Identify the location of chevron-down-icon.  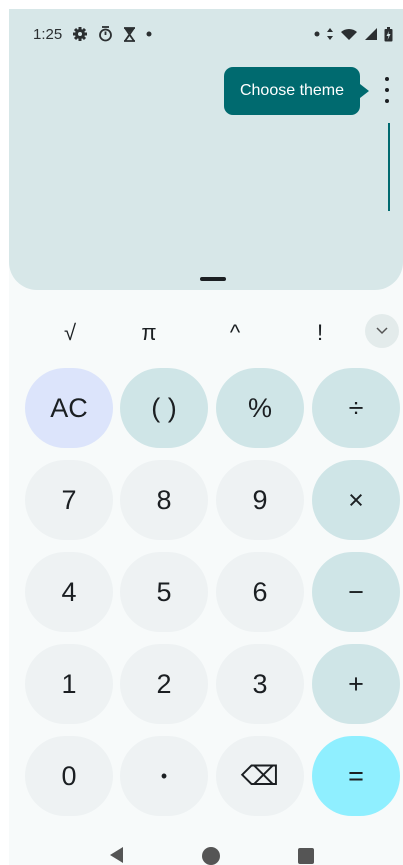
(382, 331).